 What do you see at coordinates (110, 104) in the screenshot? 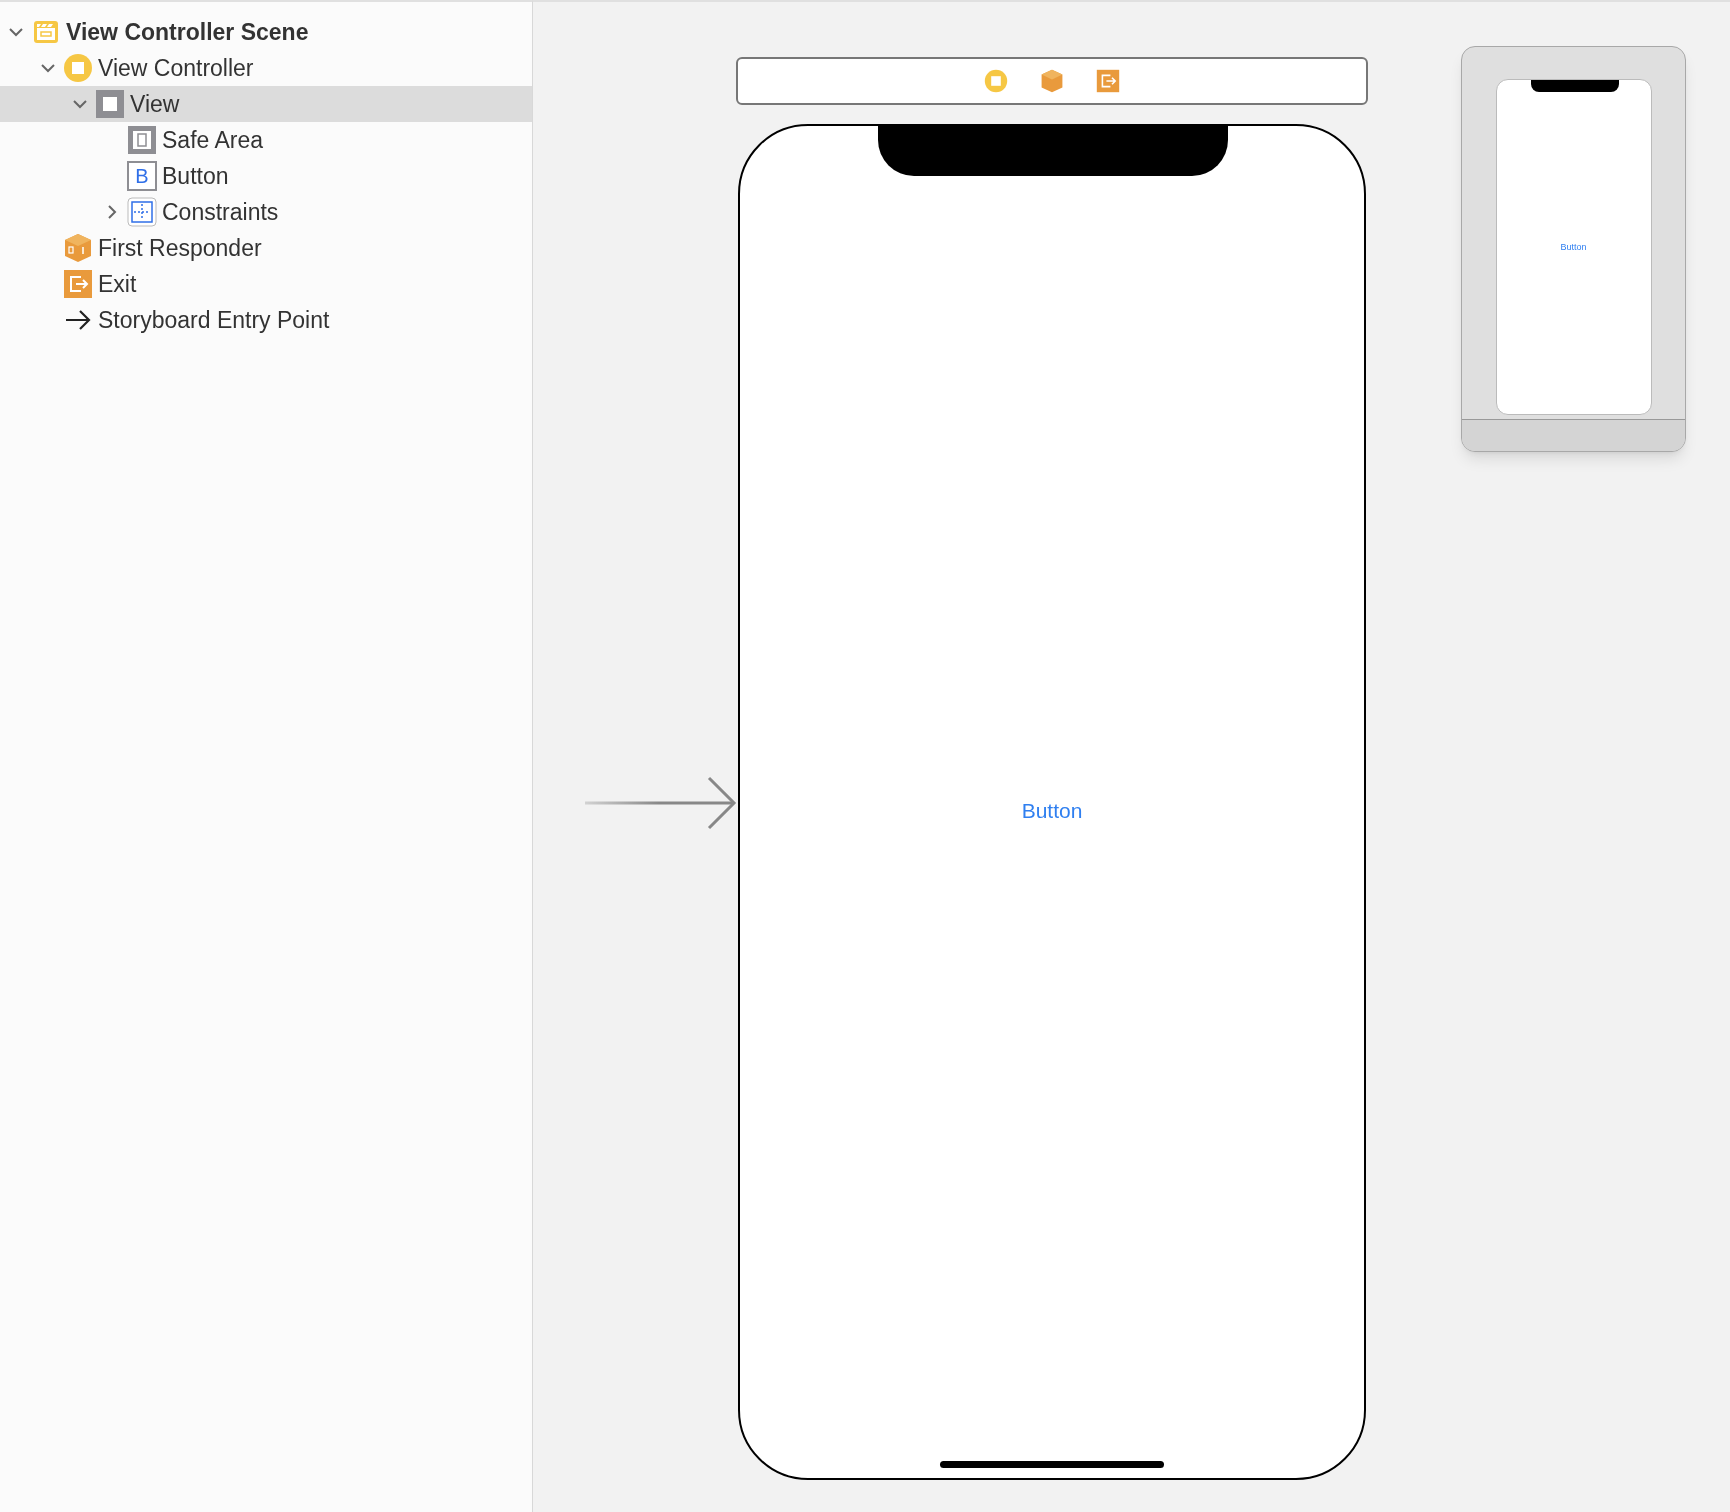
I see `view-icon` at bounding box center [110, 104].